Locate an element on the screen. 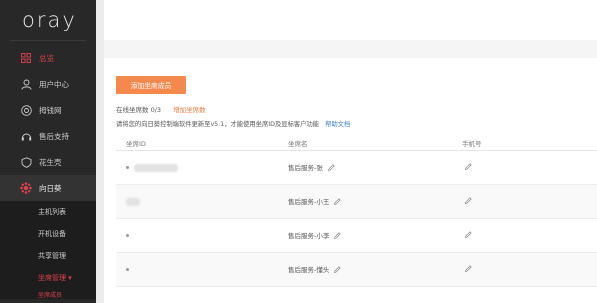 The width and height of the screenshot is (597, 303). sidebar-subitem-host-list: 主机列表 is located at coordinates (48, 212).